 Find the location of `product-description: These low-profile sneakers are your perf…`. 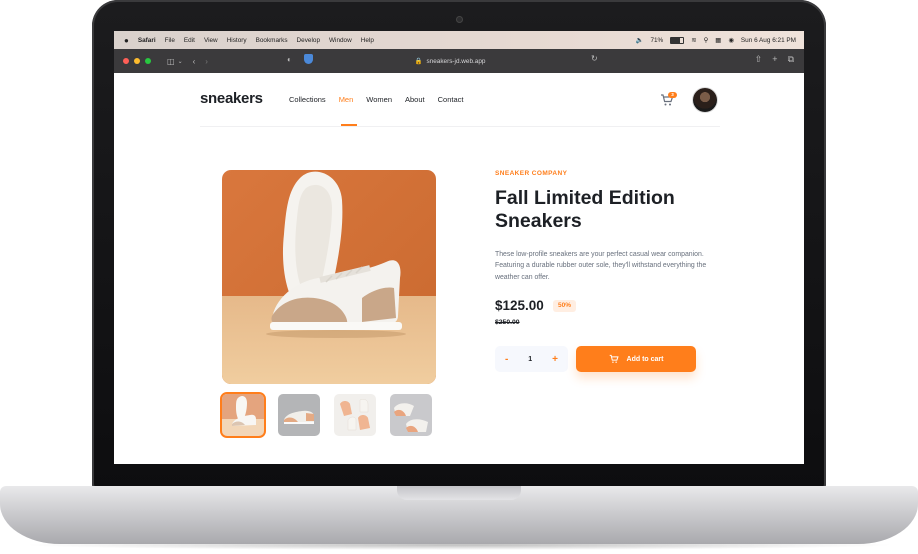

product-description: These low-profile sneakers are your perf… is located at coordinates (601, 266).